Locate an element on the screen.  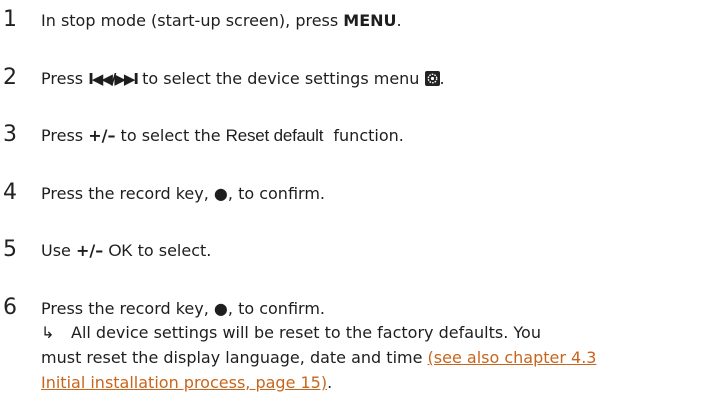
result-arrow-icon: ↳ is located at coordinates (48, 332).